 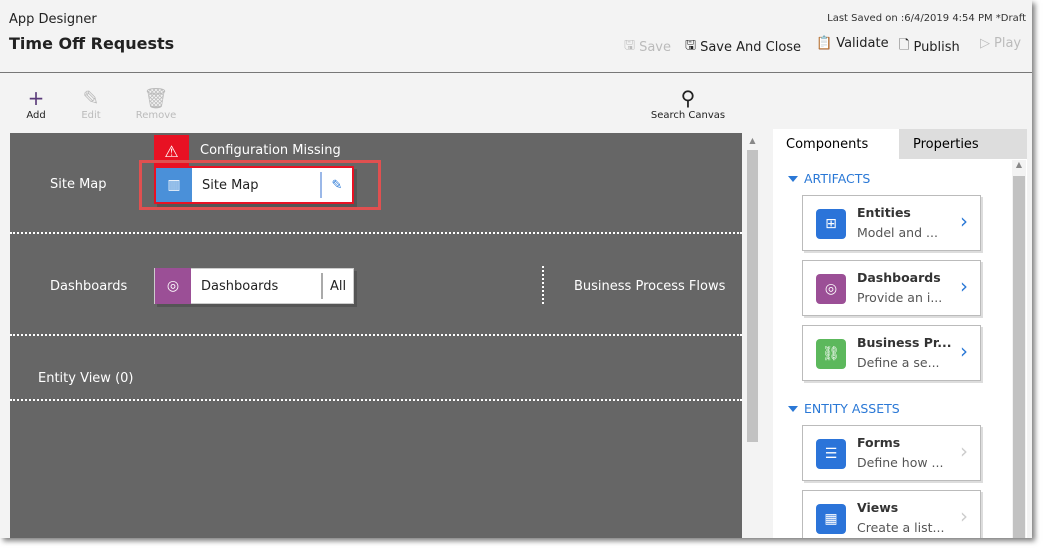 I want to click on clipboard-icon: 📋, so click(x=824, y=43).